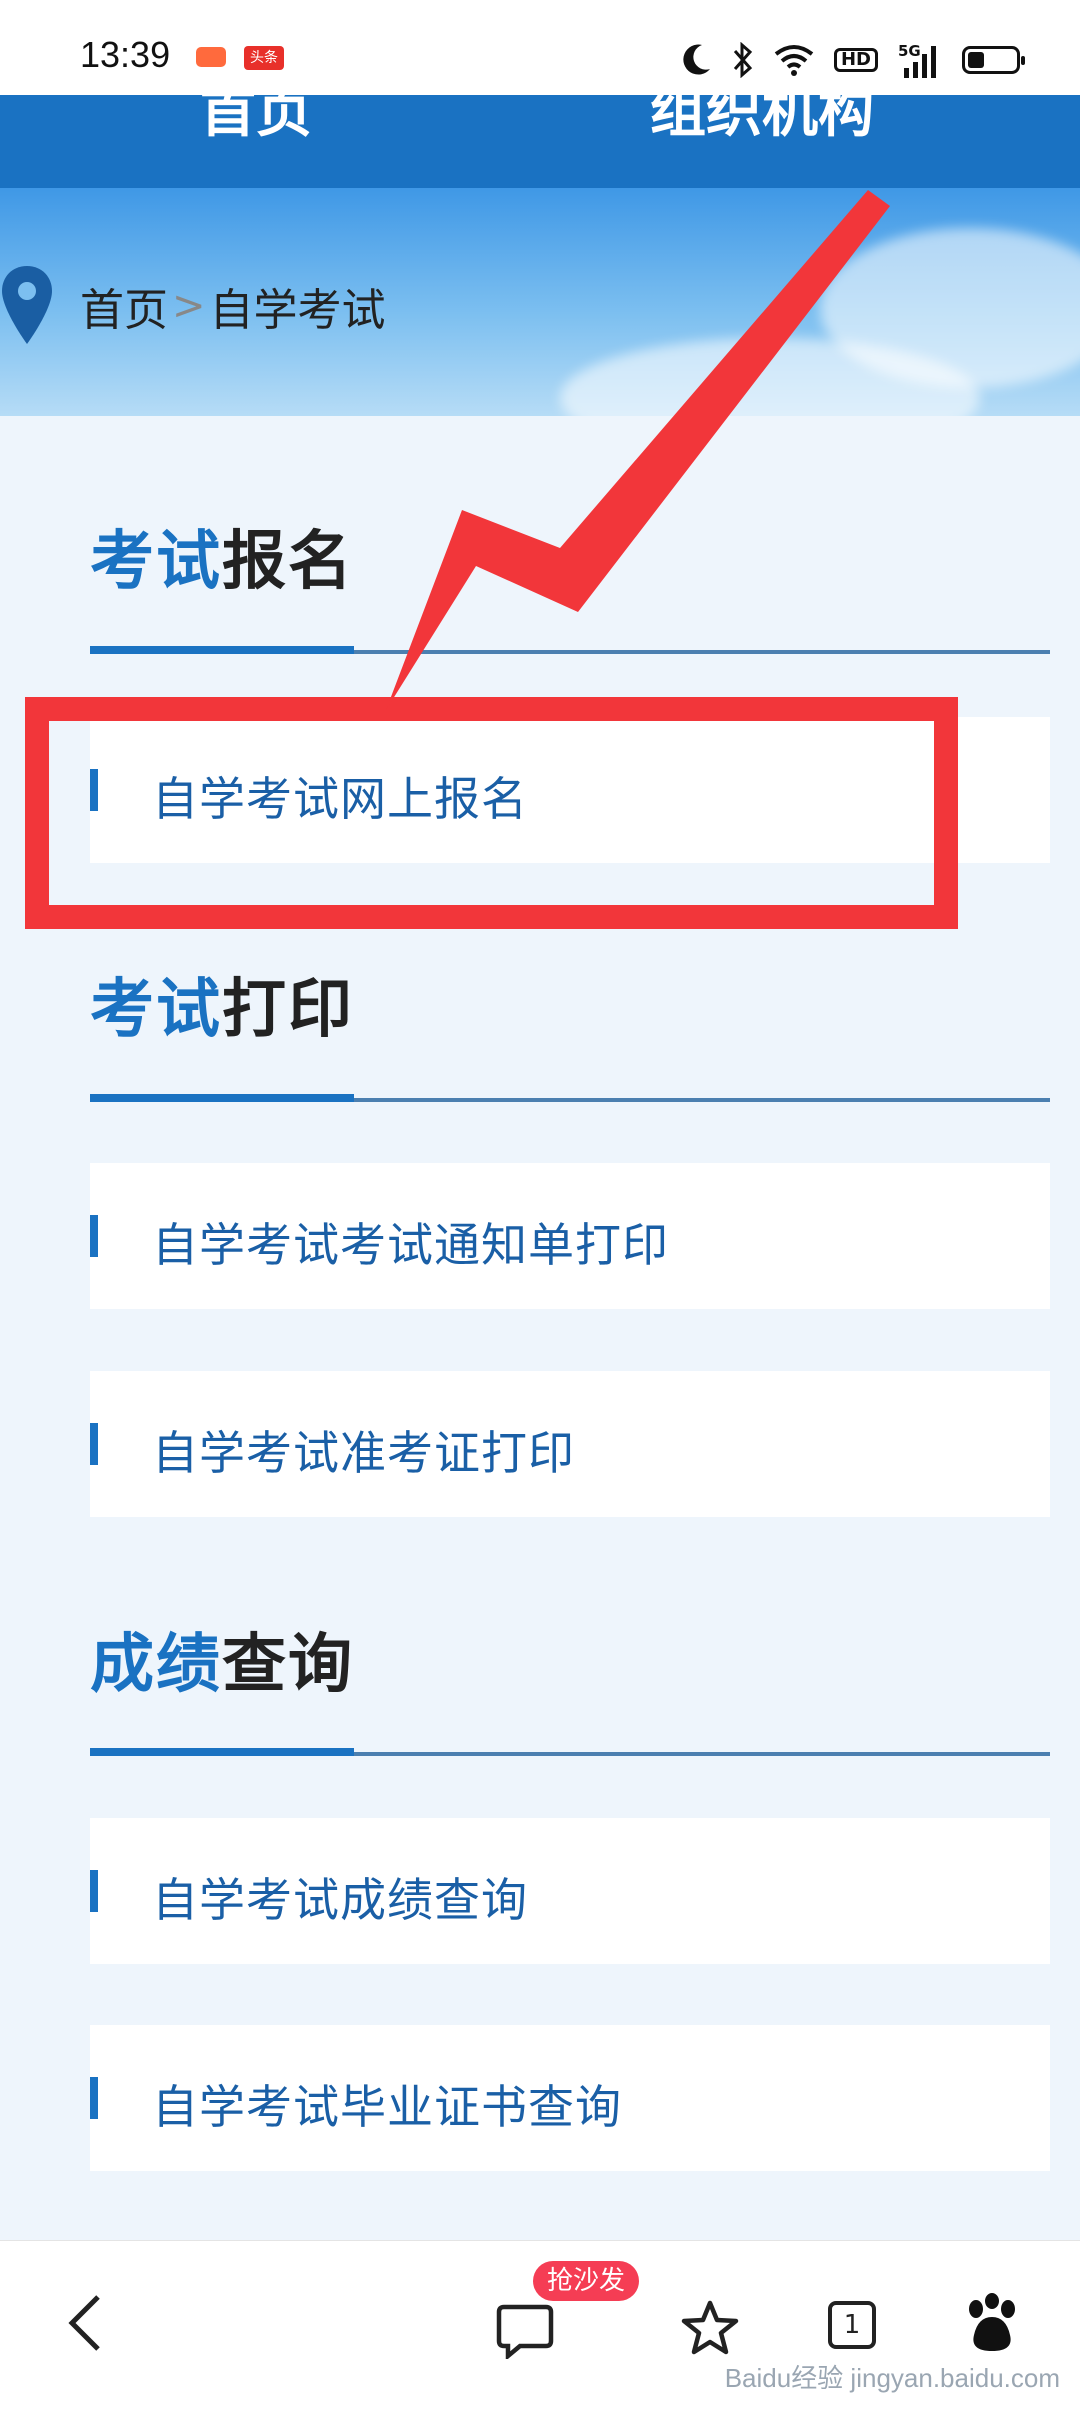 The width and height of the screenshot is (1080, 2413). What do you see at coordinates (992, 2324) in the screenshot?
I see `baidu-paw-icon` at bounding box center [992, 2324].